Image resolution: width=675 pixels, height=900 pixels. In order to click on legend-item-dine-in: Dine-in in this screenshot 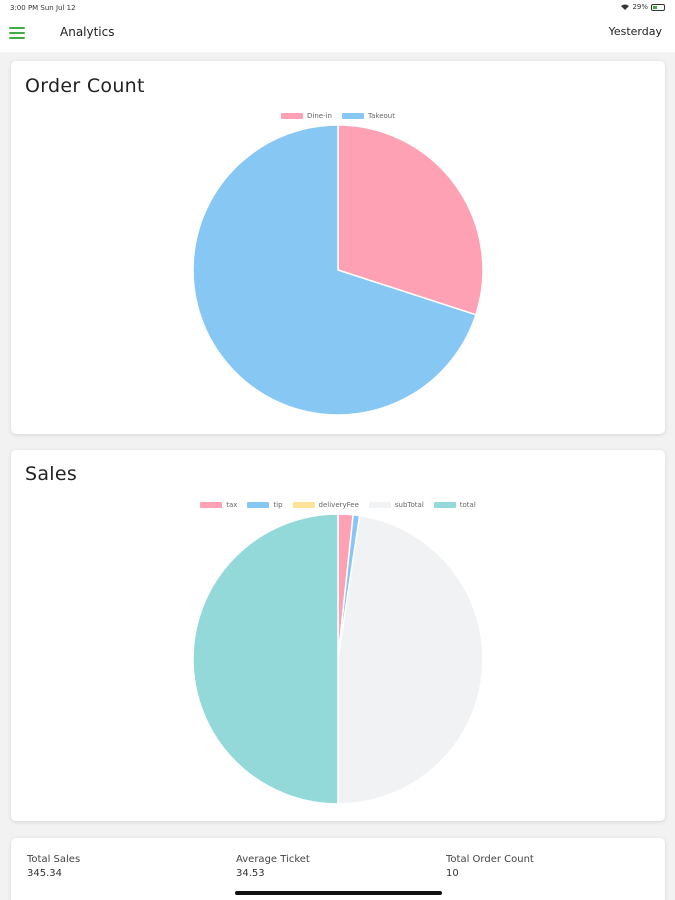, I will do `click(306, 116)`.